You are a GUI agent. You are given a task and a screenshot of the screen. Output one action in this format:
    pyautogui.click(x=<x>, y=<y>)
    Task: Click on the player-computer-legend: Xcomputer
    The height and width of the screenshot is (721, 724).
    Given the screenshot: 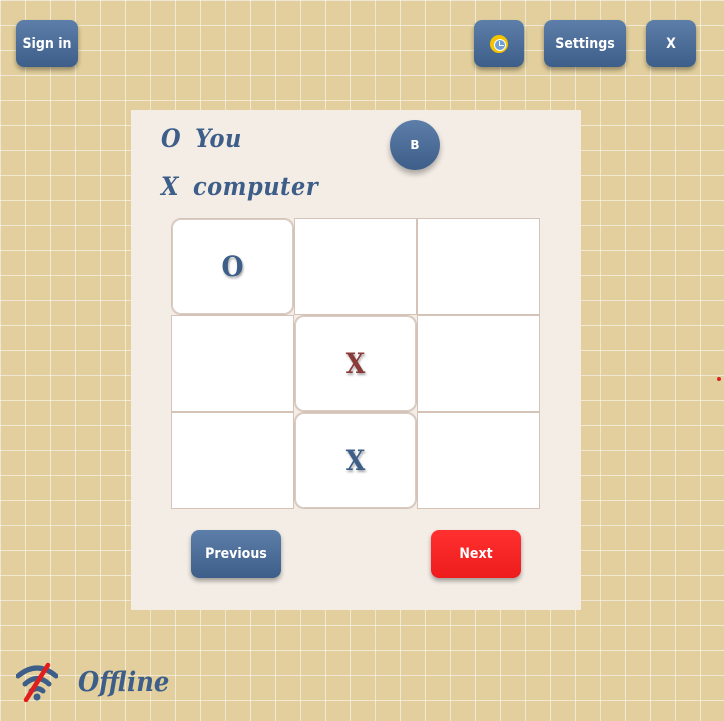 What is the action you would take?
    pyautogui.click(x=239, y=186)
    